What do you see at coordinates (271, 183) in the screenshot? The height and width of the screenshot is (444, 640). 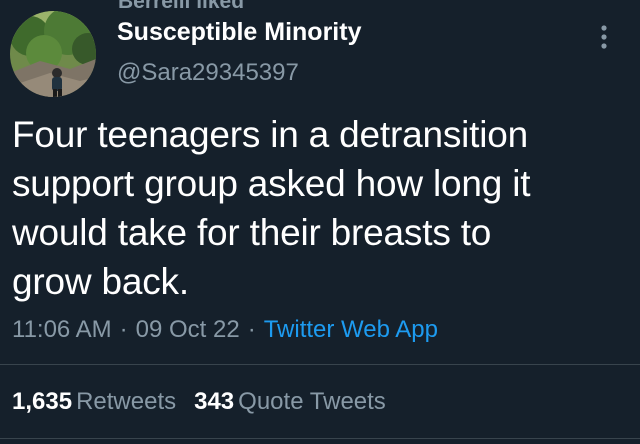 I see `tweet-text-line: support group asked how long it` at bounding box center [271, 183].